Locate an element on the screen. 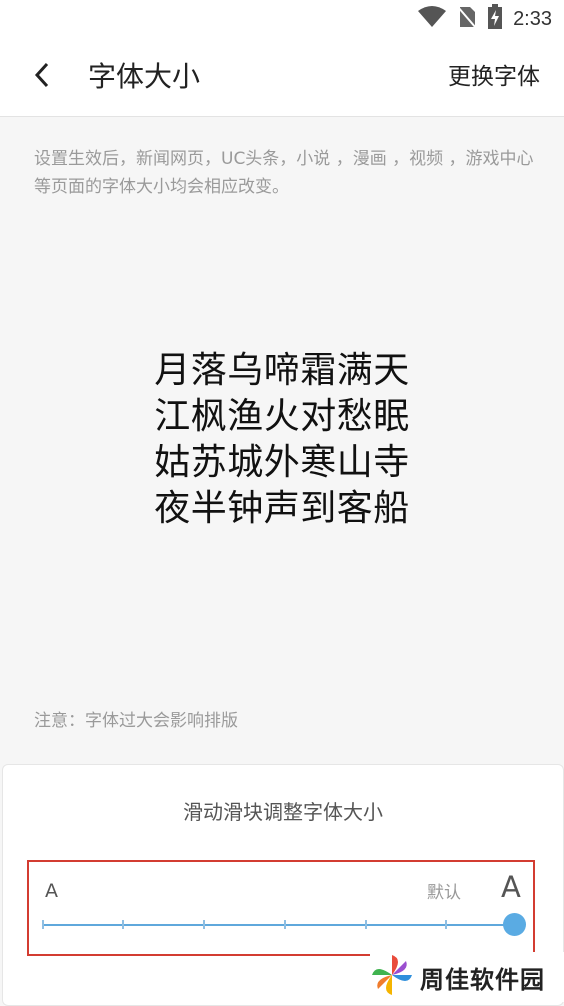  preview-line: 夜半钟声到客船 is located at coordinates (282, 508).